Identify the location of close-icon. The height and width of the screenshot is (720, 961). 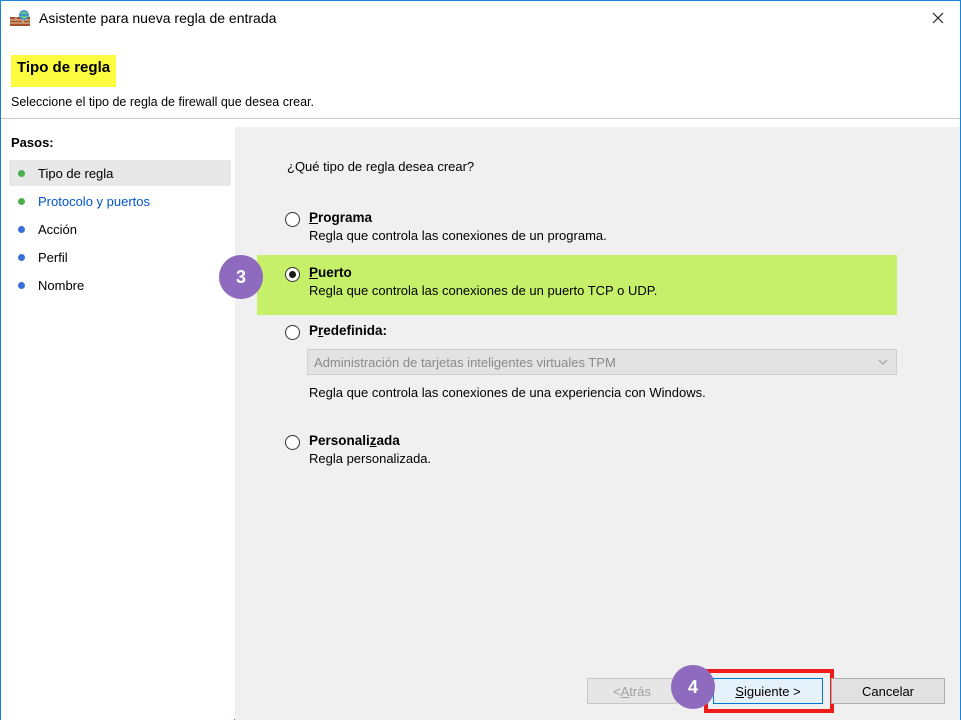
(938, 18).